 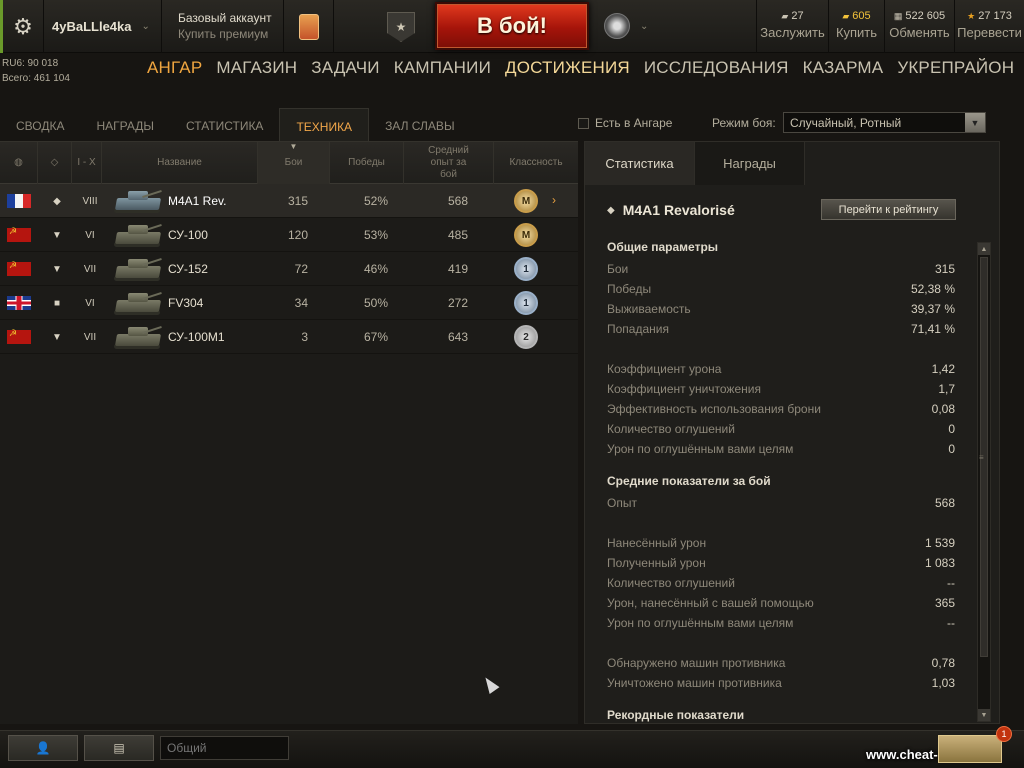 I want to click on row-wins: 46%, so click(x=375, y=269).